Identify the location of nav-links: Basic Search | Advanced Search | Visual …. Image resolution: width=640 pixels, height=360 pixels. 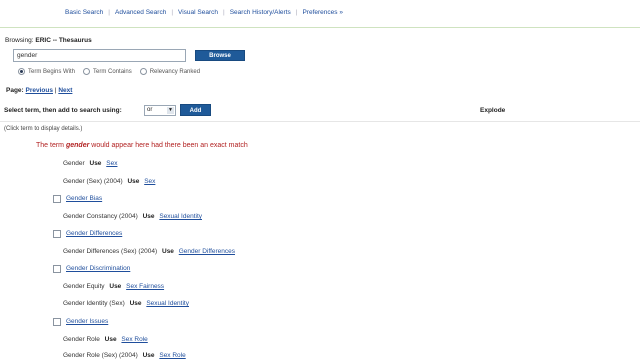
(204, 12).